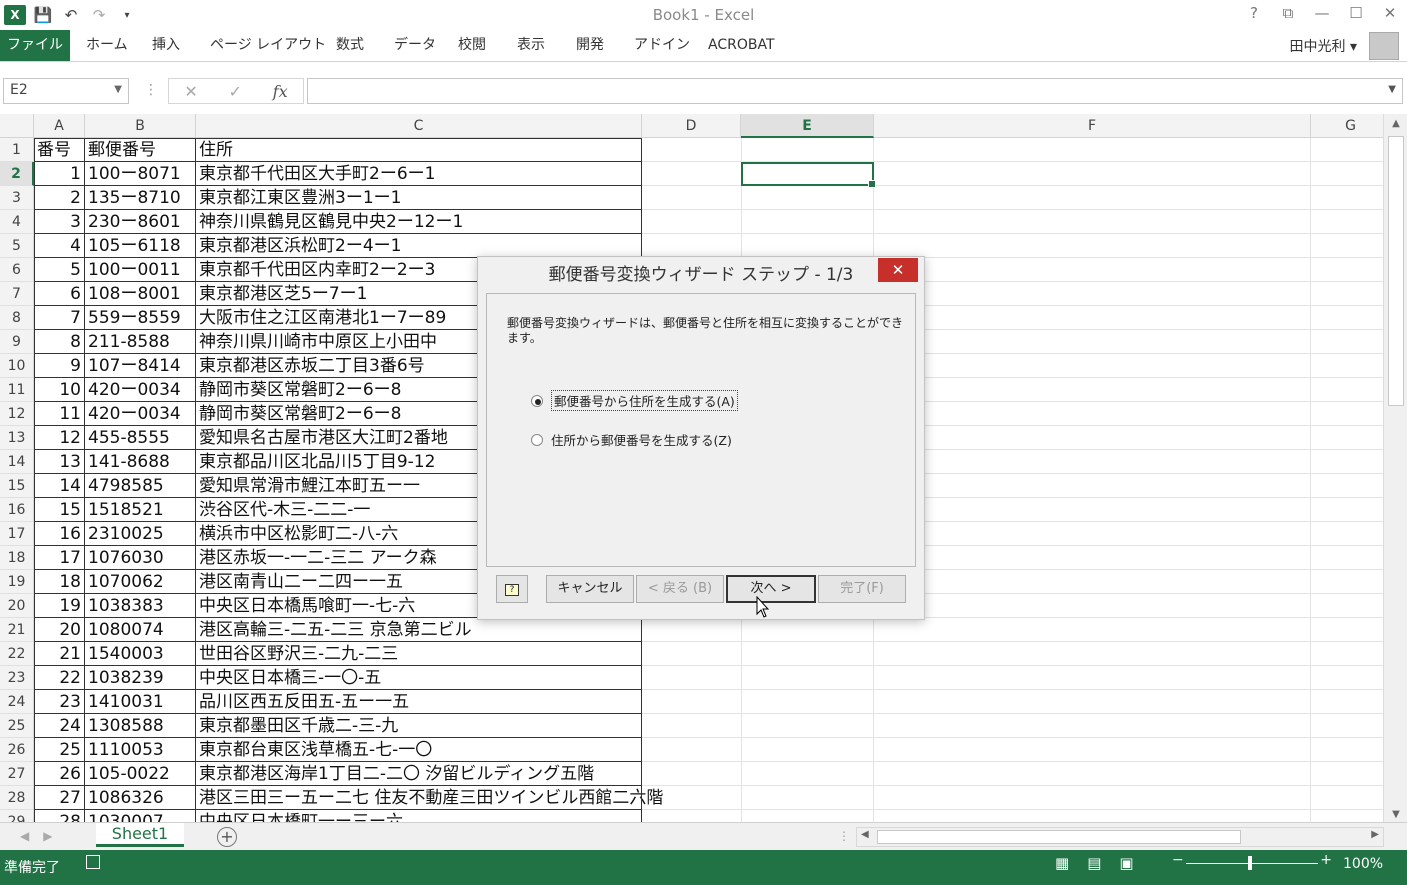 The image size is (1407, 885). What do you see at coordinates (1126, 863) in the screenshot?
I see `page-break-view-icon: ▣` at bounding box center [1126, 863].